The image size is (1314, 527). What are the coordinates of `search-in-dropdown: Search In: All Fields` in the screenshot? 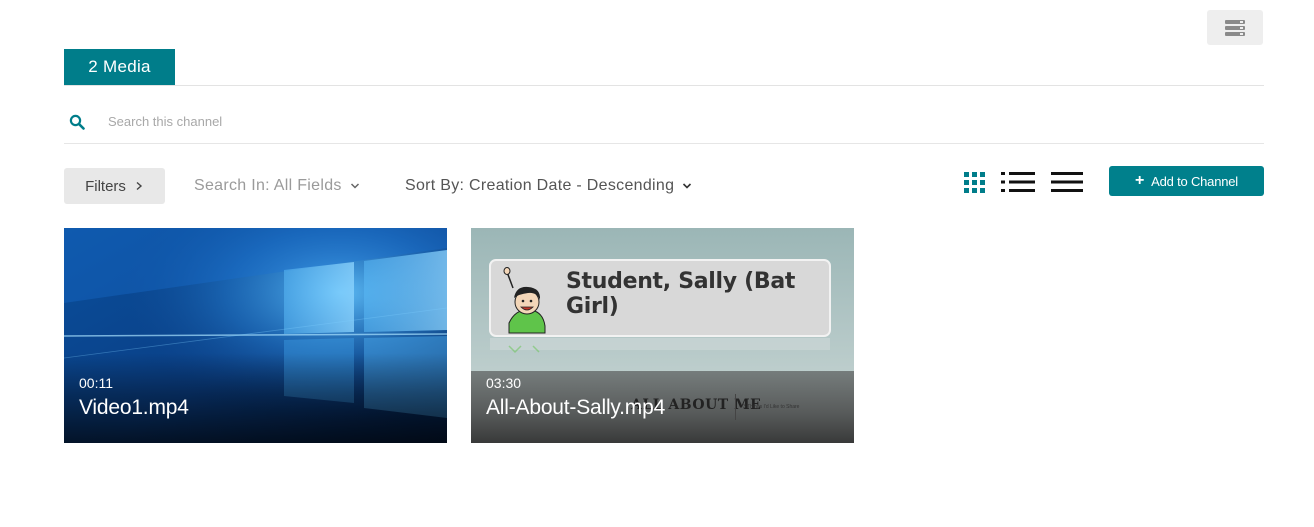 It's located at (277, 186).